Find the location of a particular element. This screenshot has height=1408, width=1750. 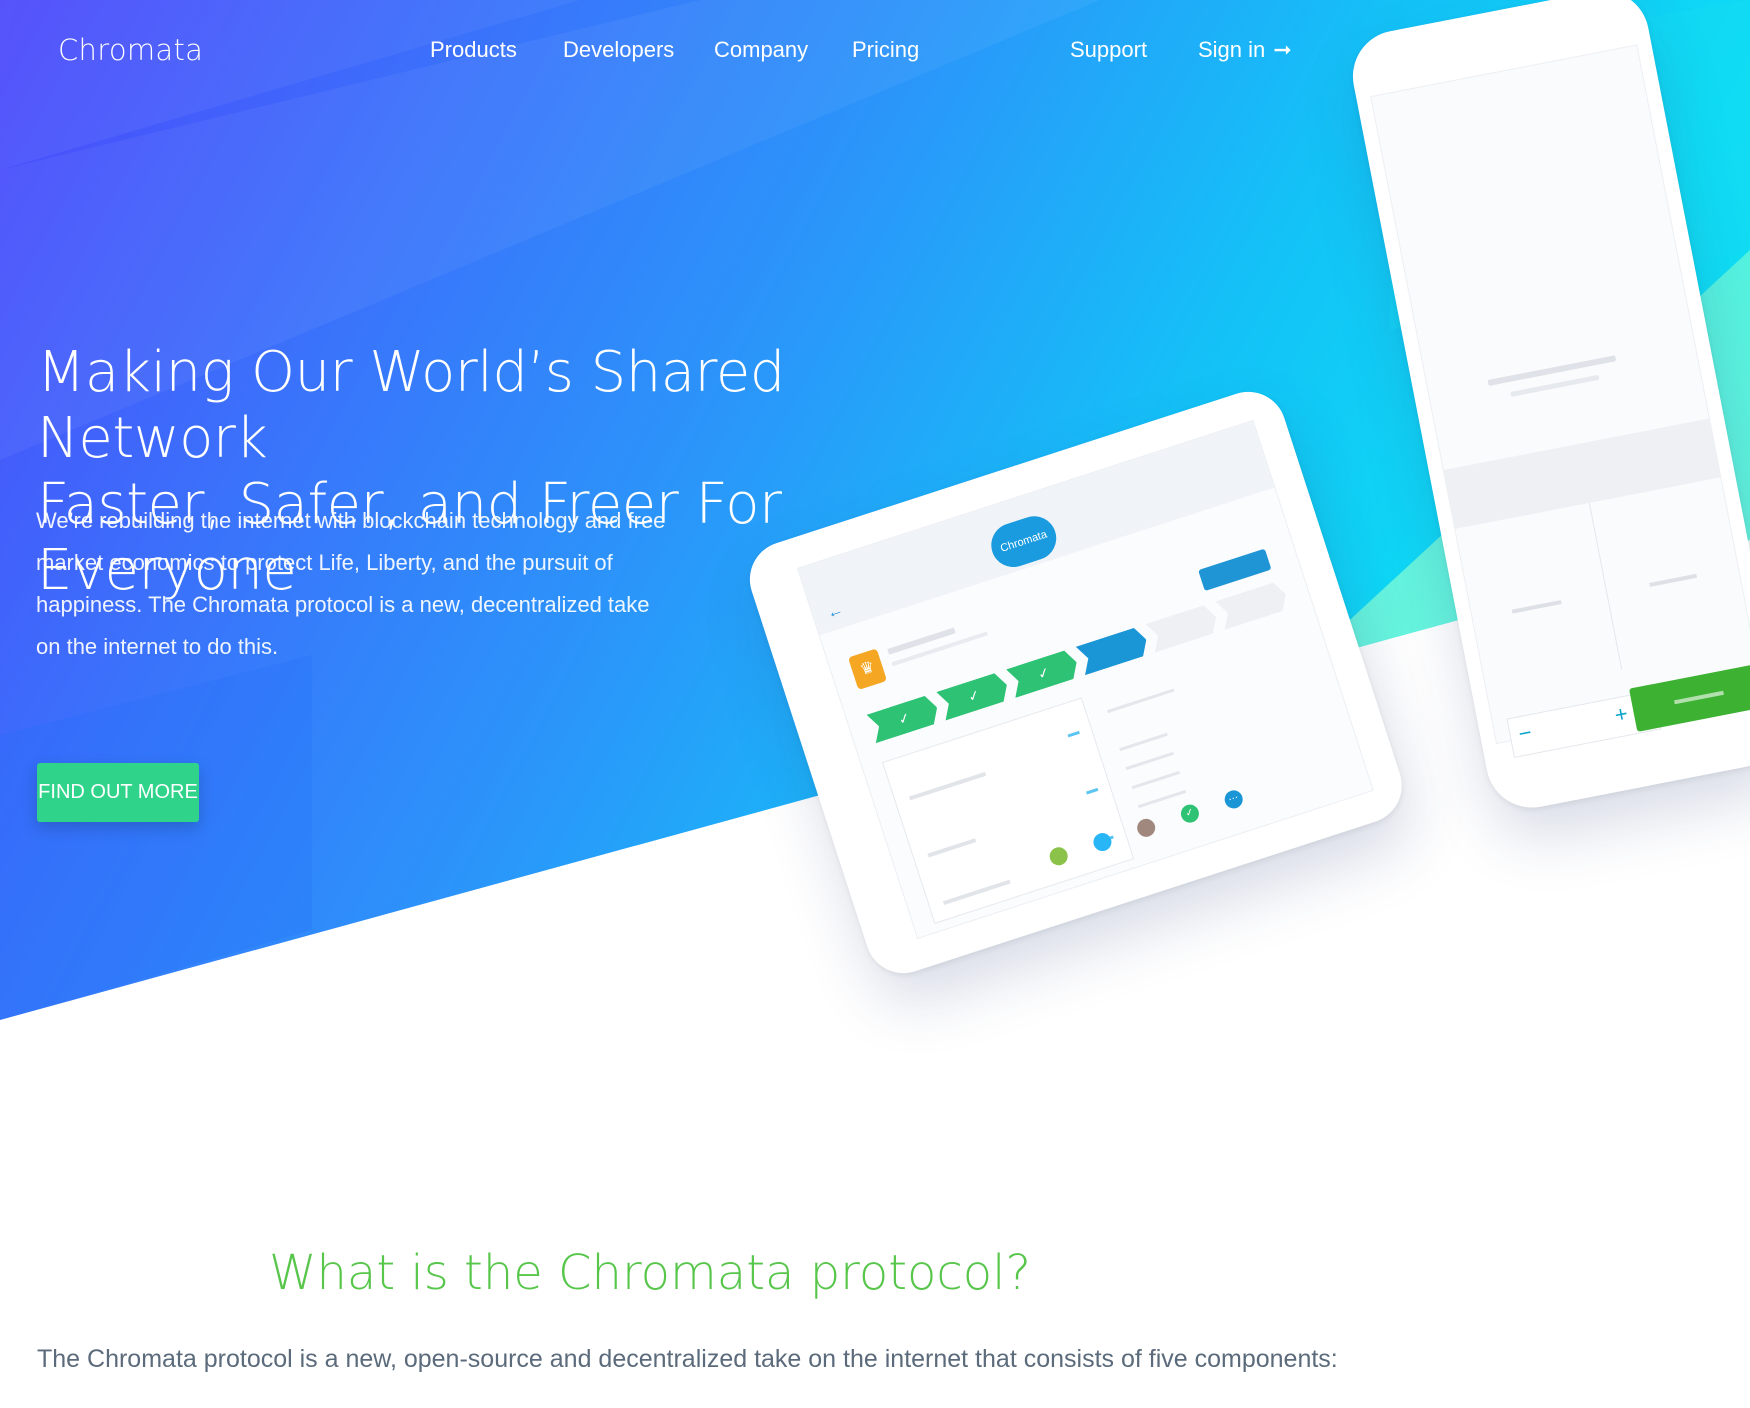

nav-support: Support is located at coordinates (1108, 50).